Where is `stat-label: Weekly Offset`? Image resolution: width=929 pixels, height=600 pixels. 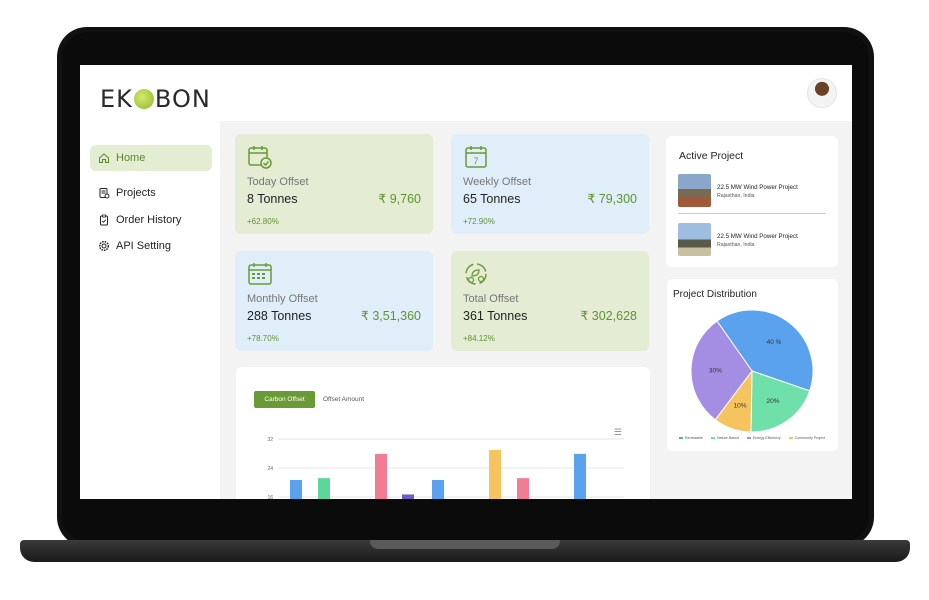 stat-label: Weekly Offset is located at coordinates (497, 182).